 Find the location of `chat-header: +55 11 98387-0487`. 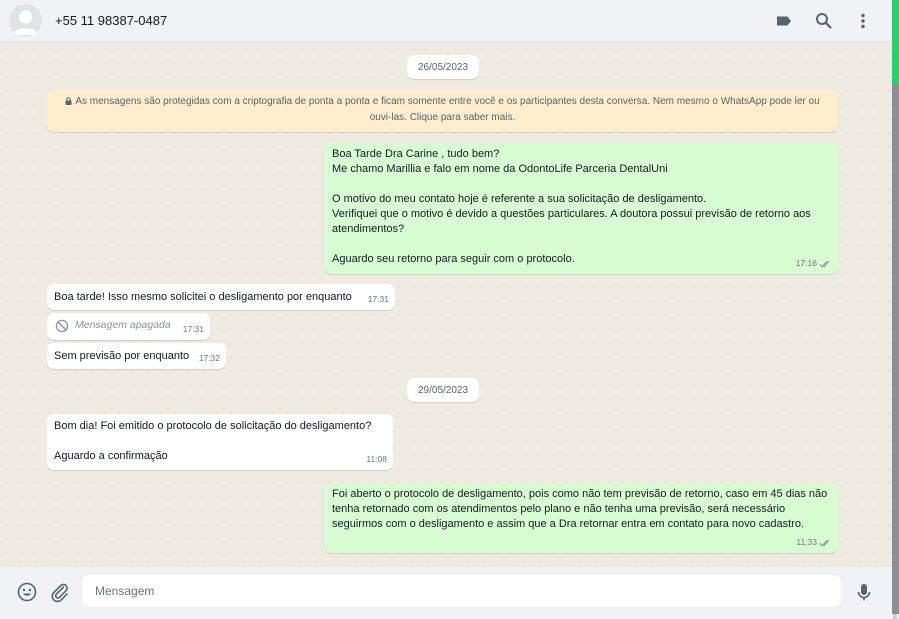

chat-header: +55 11 98387-0487 is located at coordinates (446, 21).